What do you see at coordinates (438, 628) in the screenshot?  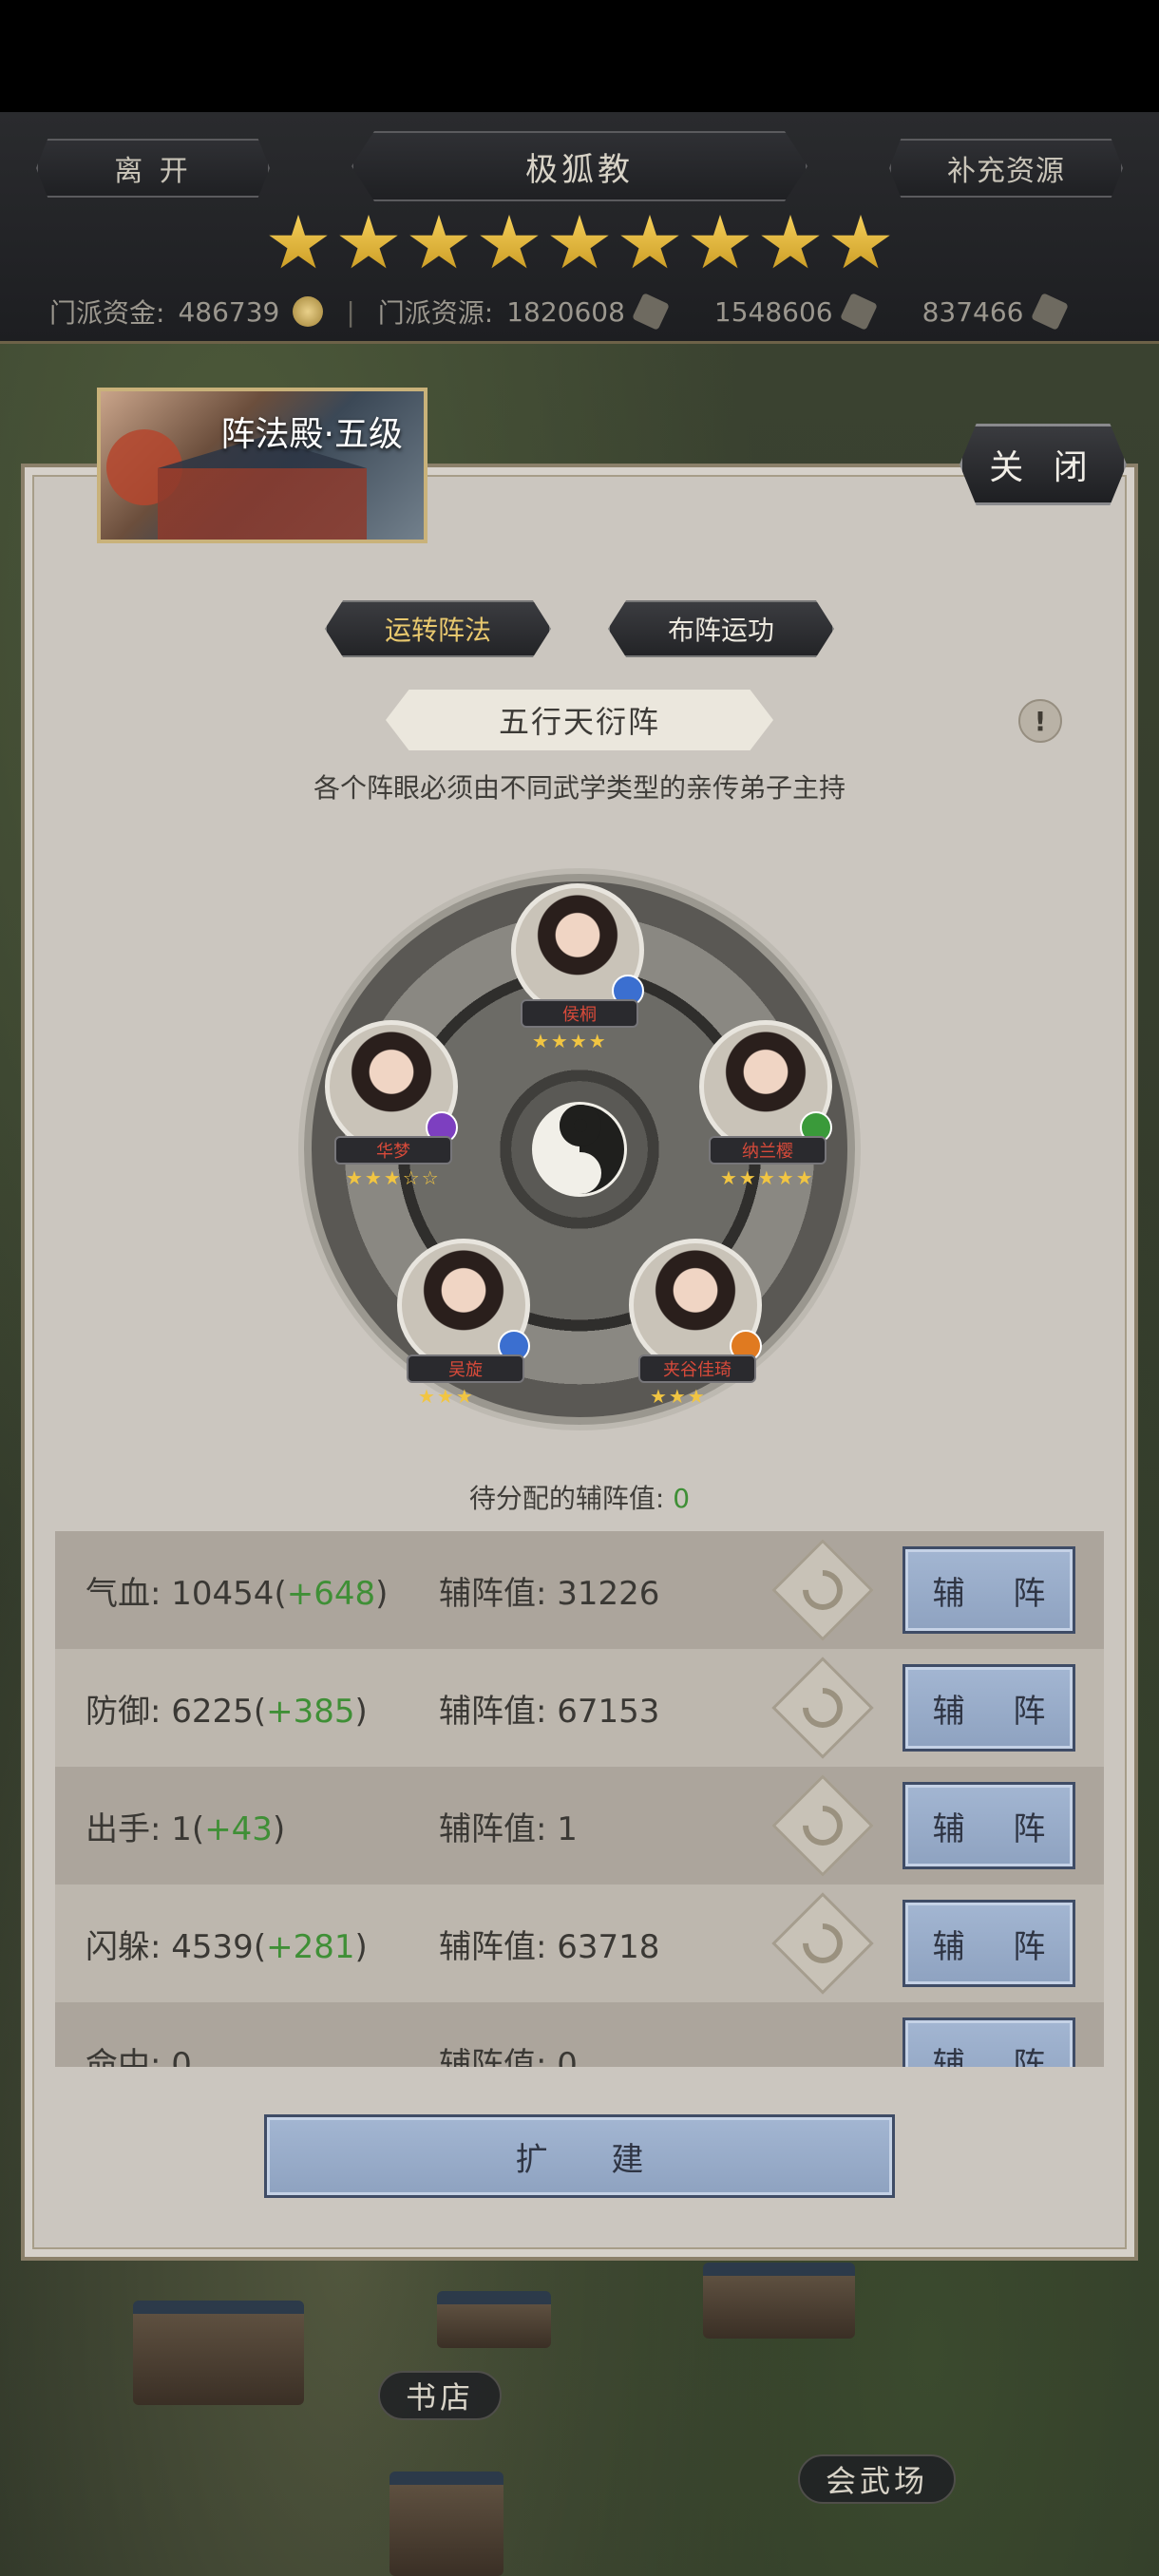 I see `tab-run-formation: 运转阵法` at bounding box center [438, 628].